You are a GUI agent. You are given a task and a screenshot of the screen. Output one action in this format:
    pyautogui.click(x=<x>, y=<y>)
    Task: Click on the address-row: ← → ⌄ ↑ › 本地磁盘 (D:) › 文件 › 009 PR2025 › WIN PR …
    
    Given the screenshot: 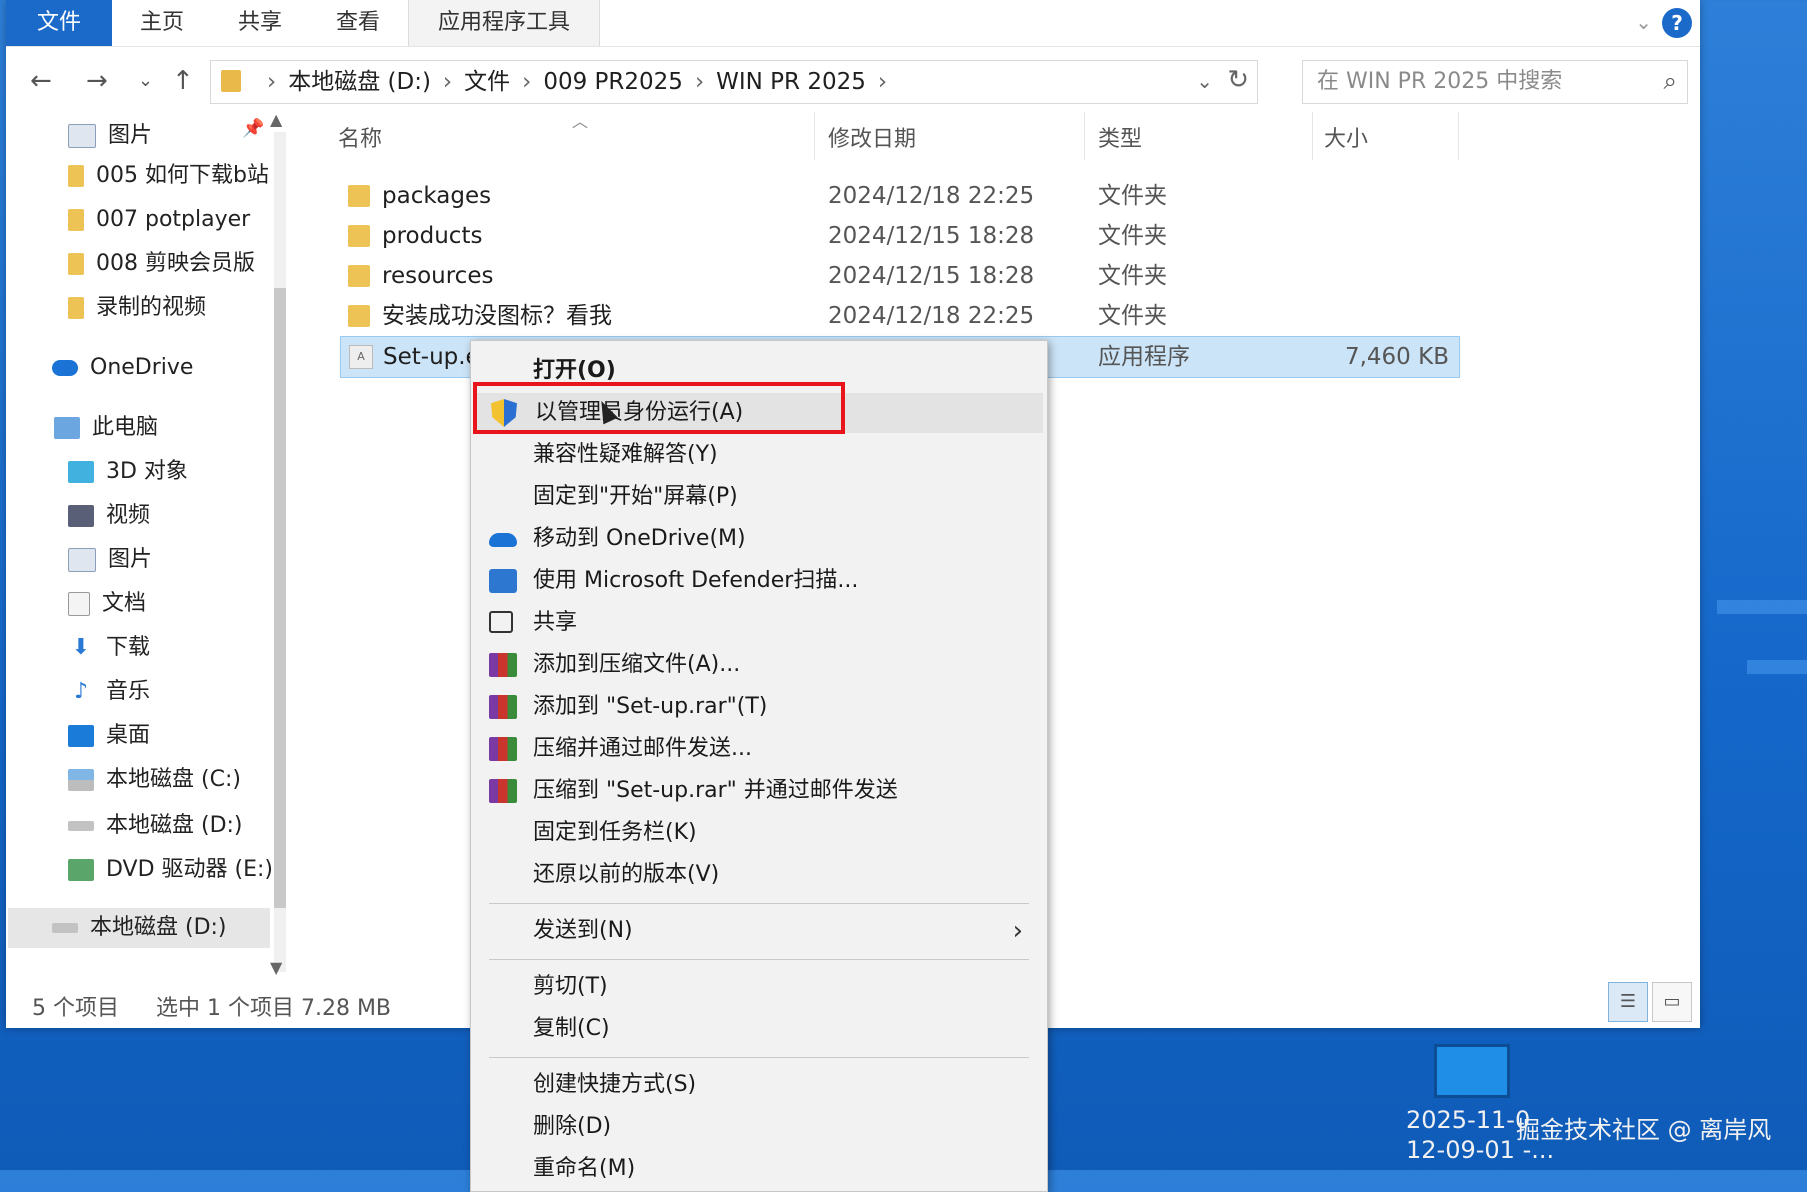 What is the action you would take?
    pyautogui.click(x=853, y=81)
    